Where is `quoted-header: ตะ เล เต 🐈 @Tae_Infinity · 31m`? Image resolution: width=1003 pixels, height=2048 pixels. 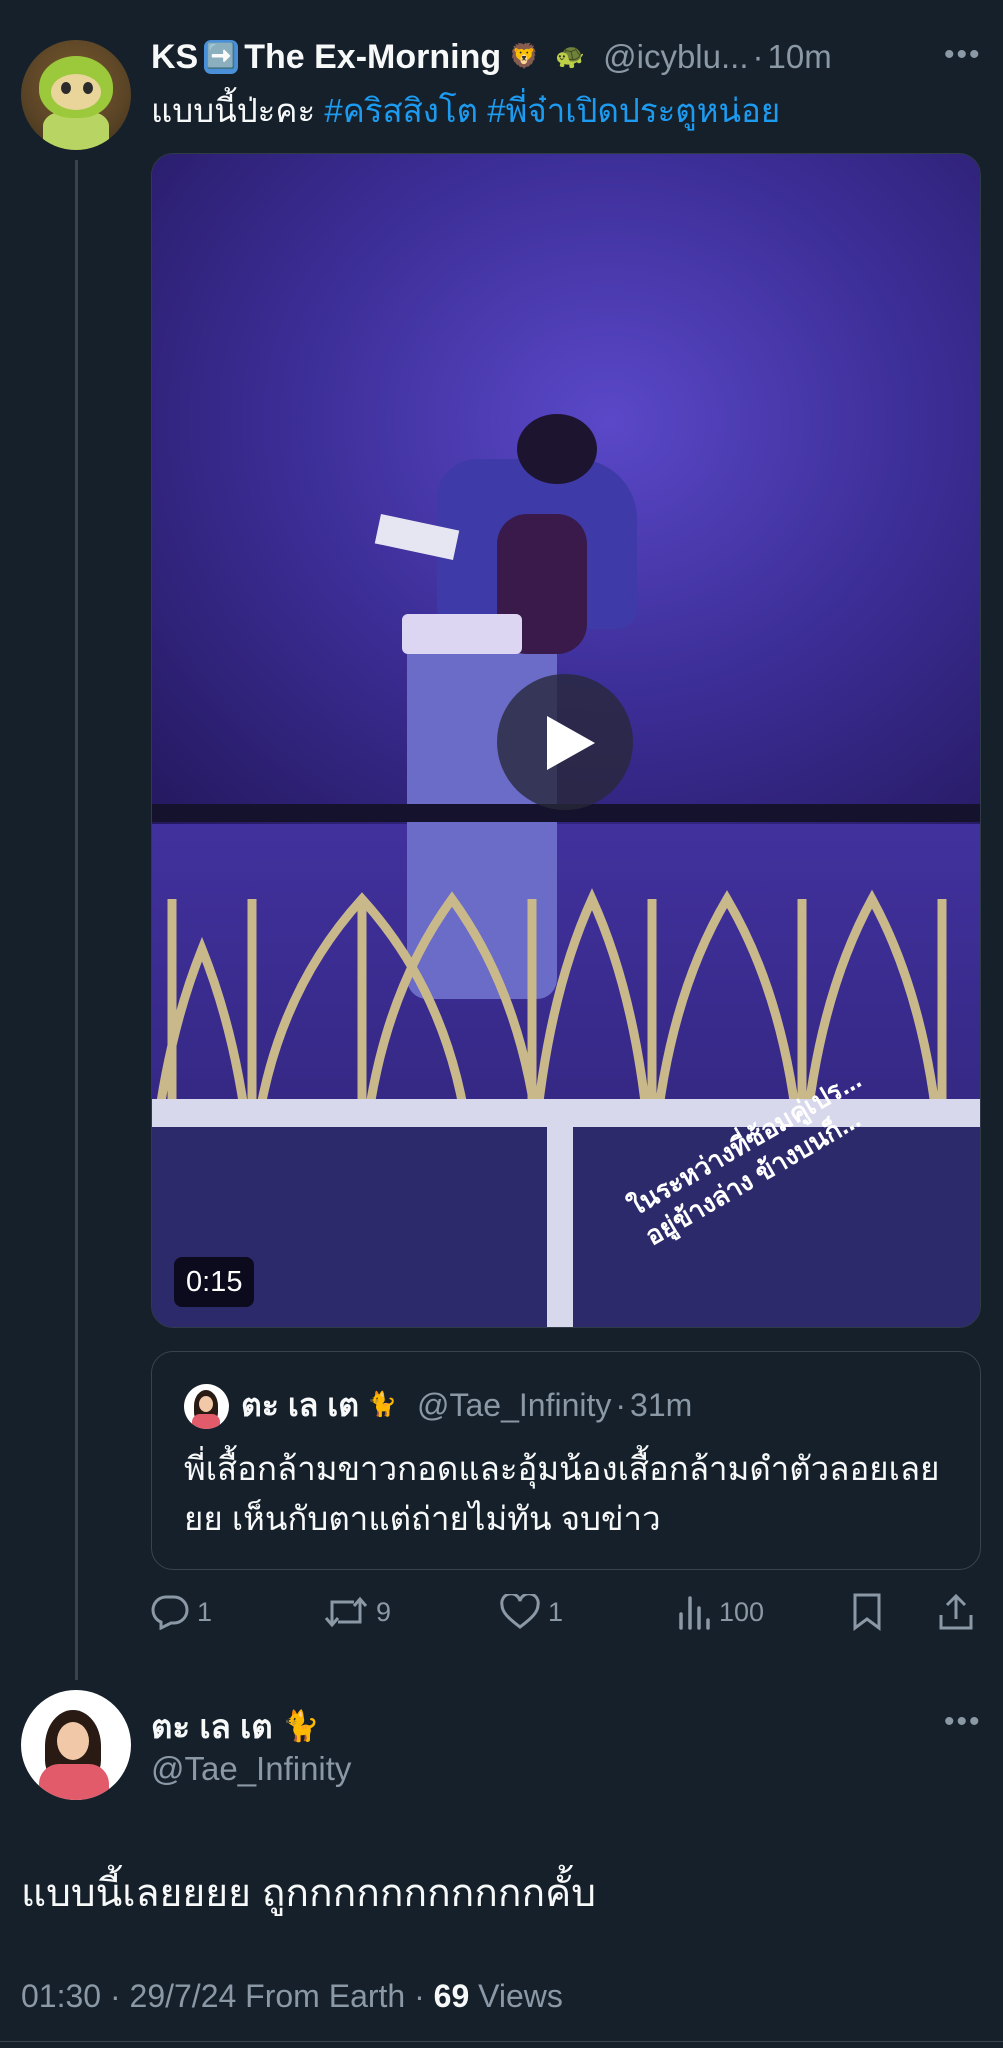 quoted-header: ตะ เล เต 🐈 @Tae_Infinity · 31m is located at coordinates (466, 1405).